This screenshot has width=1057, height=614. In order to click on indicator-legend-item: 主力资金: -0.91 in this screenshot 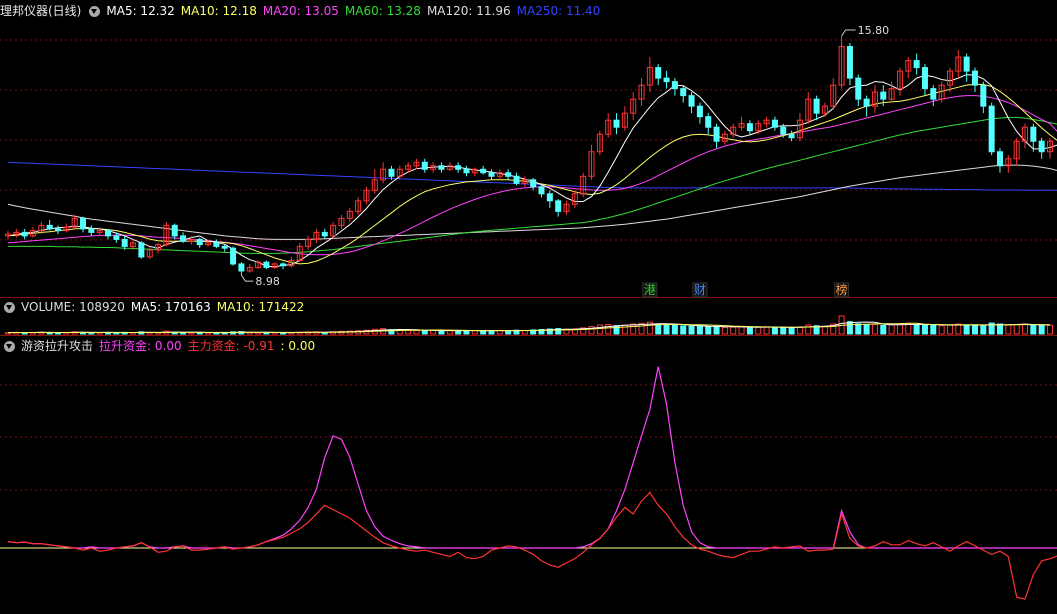, I will do `click(231, 346)`.